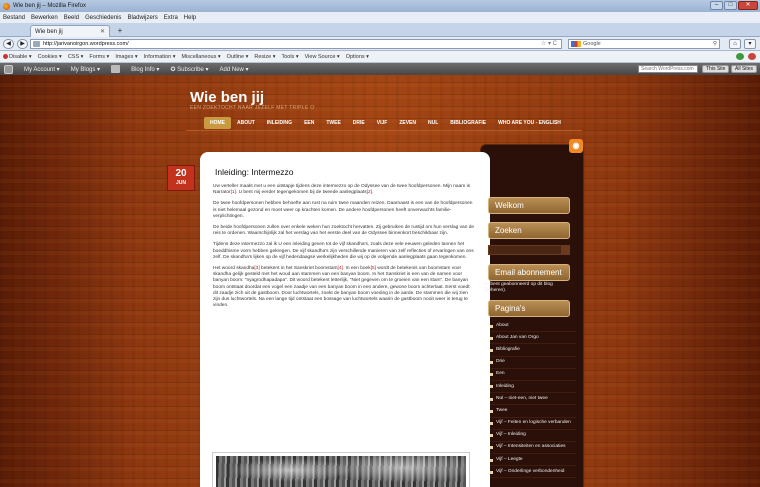 This screenshot has height=487, width=760. I want to click on nav-who-are-you: WHO ARE YOU - ENGLISH, so click(529, 123).